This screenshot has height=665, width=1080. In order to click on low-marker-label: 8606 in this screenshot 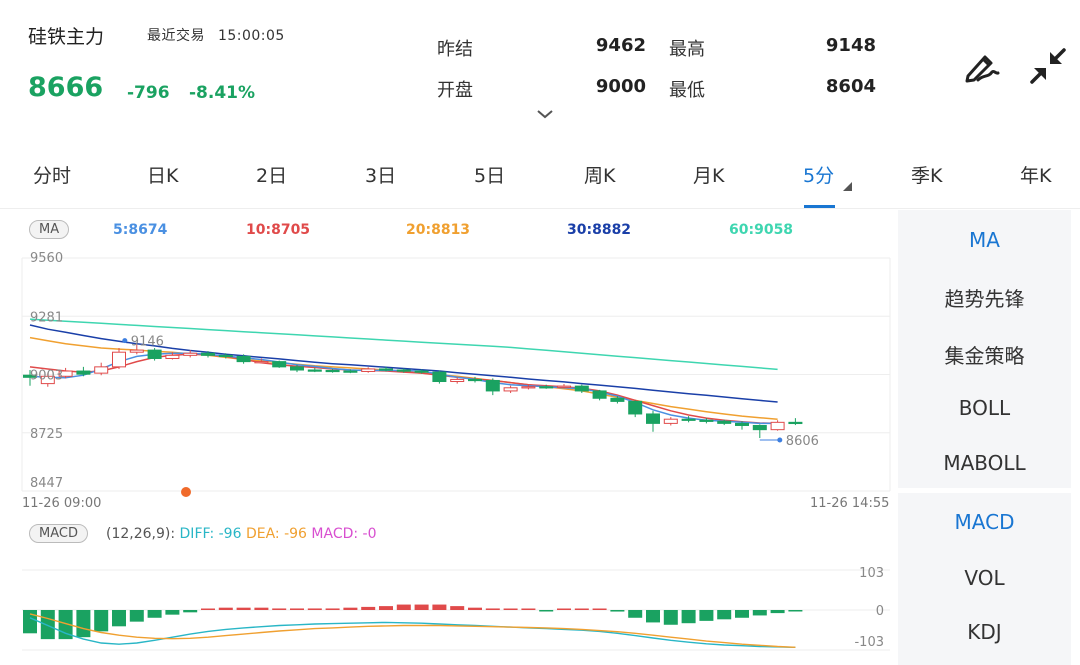, I will do `click(802, 441)`.